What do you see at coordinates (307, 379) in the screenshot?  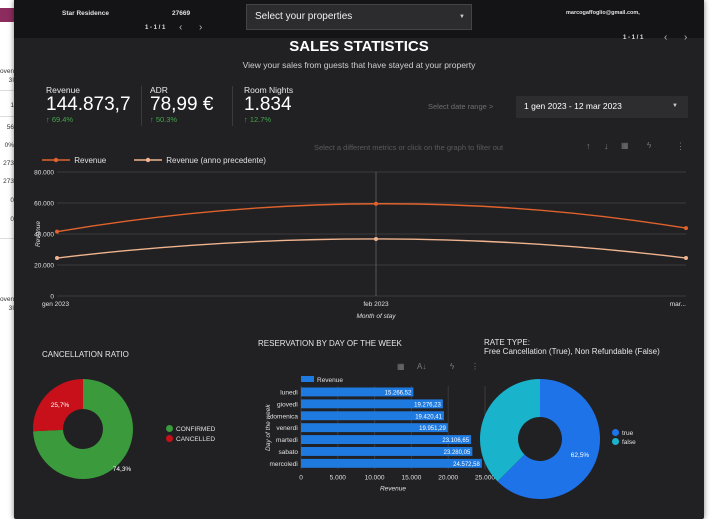 I see `legend-swatch` at bounding box center [307, 379].